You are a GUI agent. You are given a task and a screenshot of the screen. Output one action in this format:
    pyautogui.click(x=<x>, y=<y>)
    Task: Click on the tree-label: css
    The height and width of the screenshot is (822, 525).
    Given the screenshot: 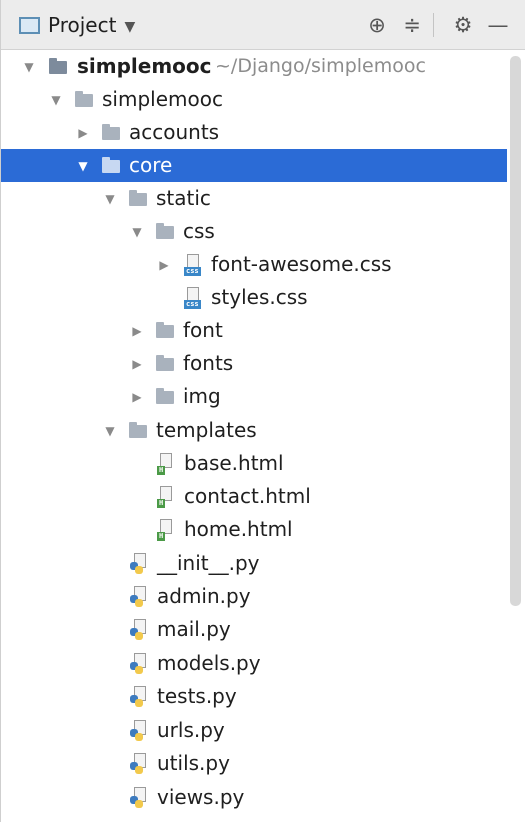 What is the action you would take?
    pyautogui.click(x=199, y=231)
    